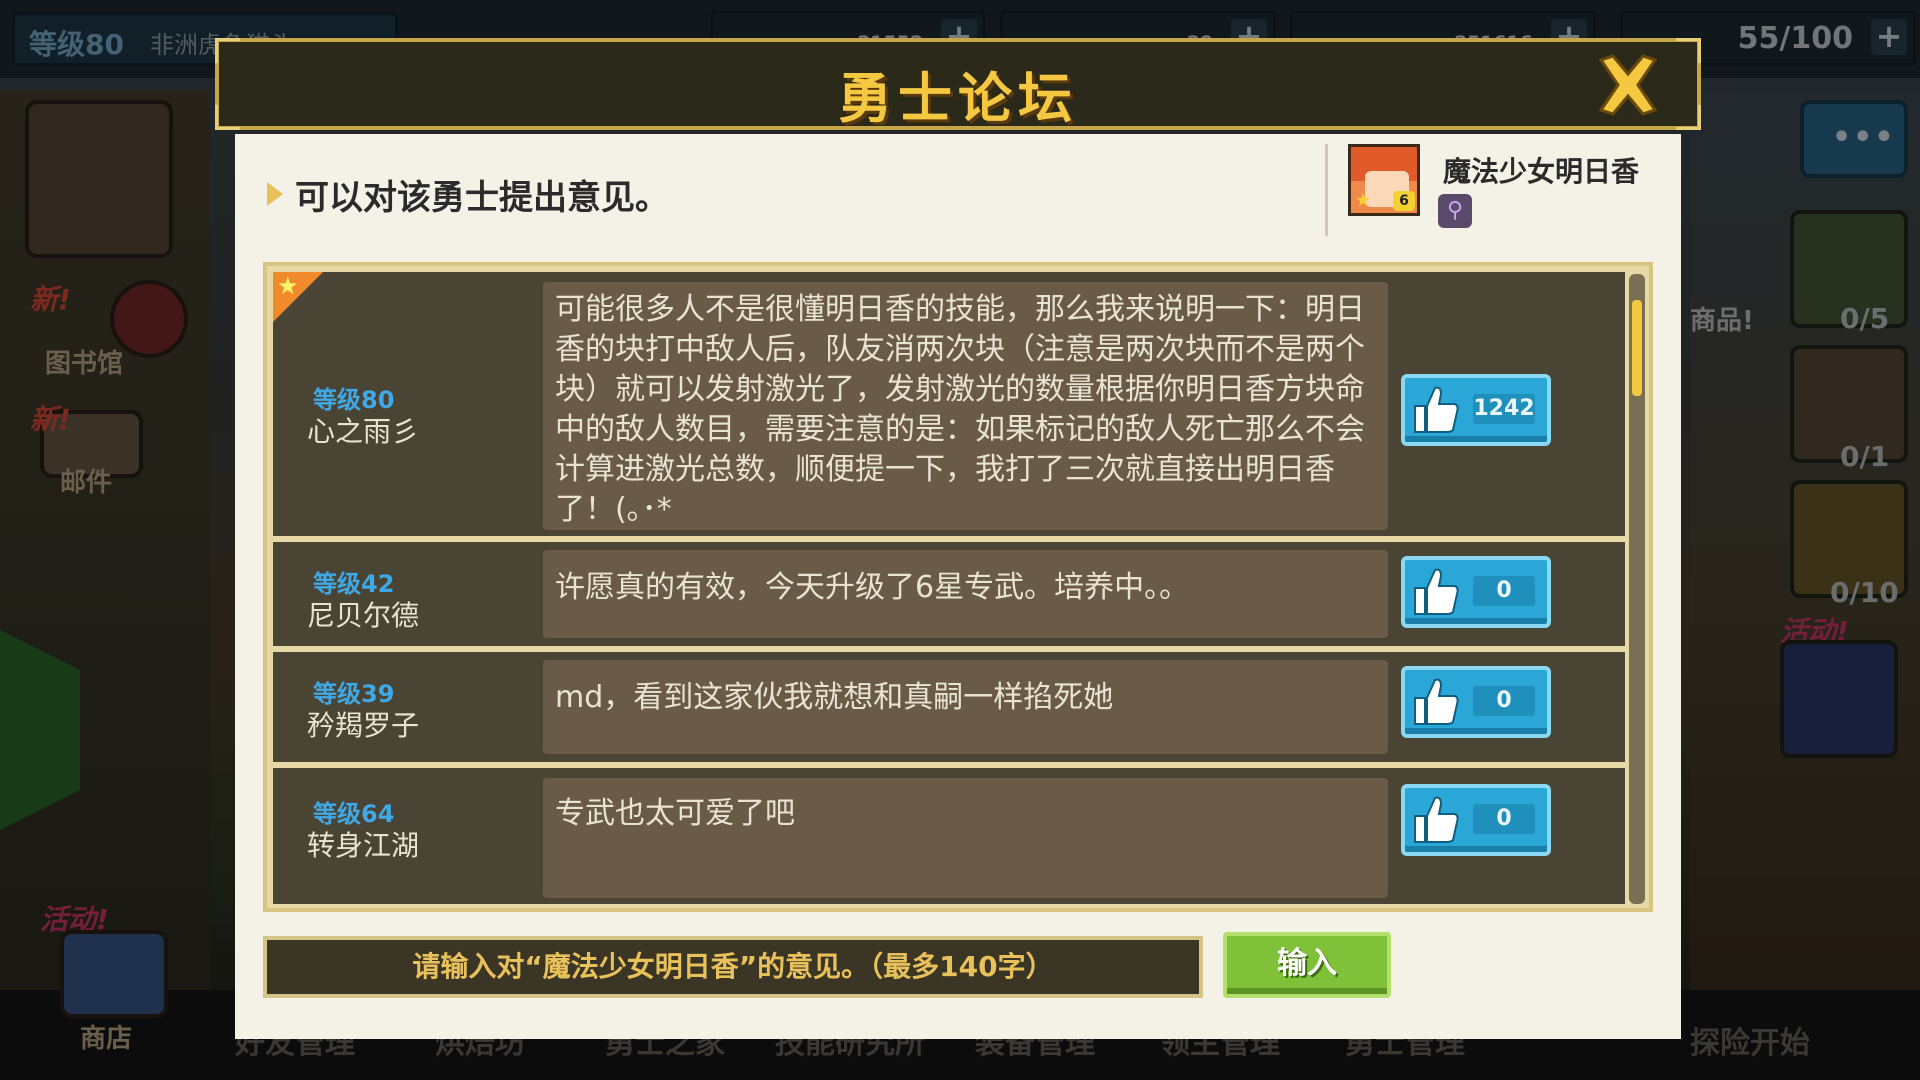 The height and width of the screenshot is (1080, 1920). Describe the element at coordinates (1384, 180) in the screenshot. I see `hero-avatar: ★ 6` at that location.